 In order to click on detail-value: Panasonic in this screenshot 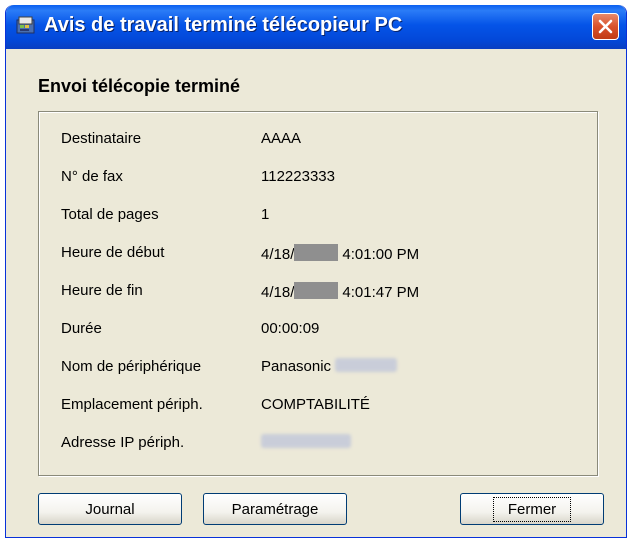, I will do `click(329, 366)`.